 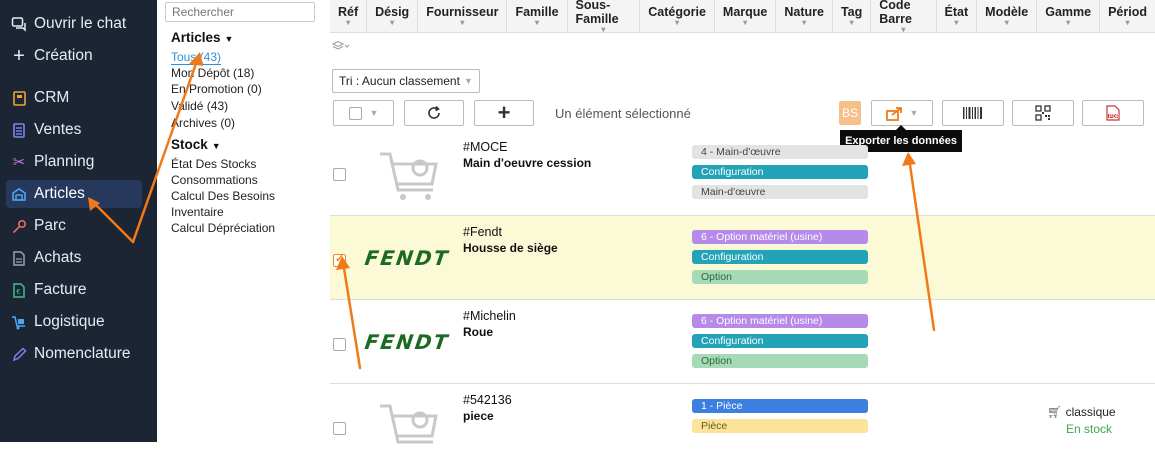 I want to click on submenu-item-archives: Archives (0), so click(x=203, y=123).